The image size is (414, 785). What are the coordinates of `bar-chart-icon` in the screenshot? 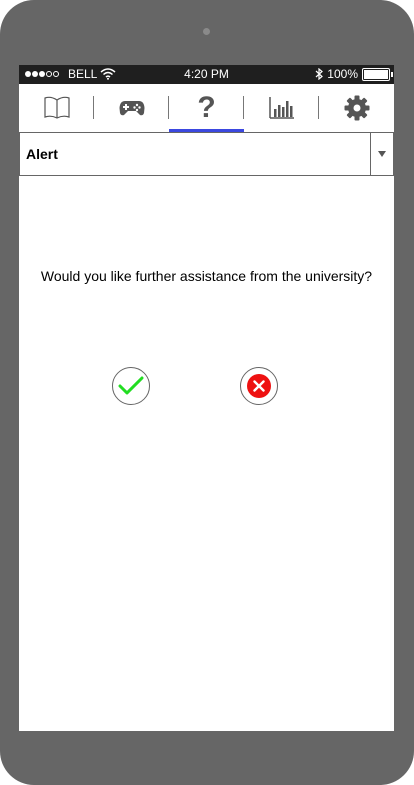 It's located at (281, 108).